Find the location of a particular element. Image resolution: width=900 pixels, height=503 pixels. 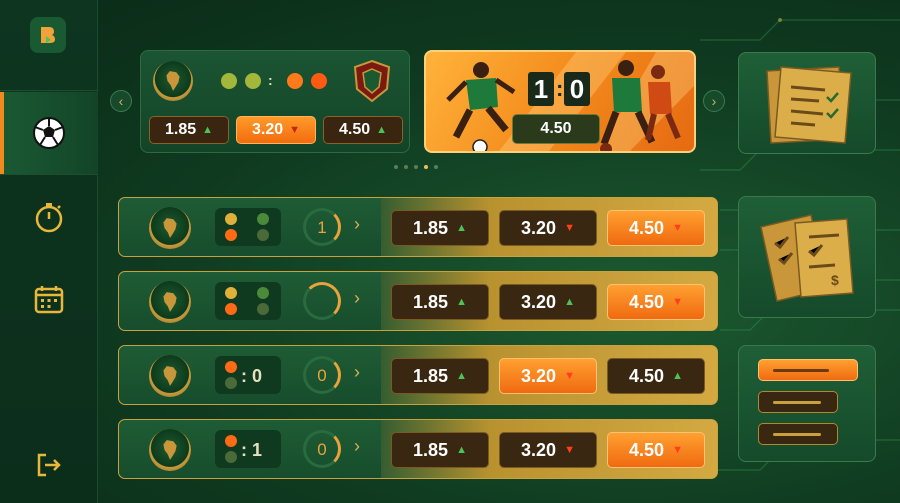

odd-button-home: 1.85 ▲ is located at coordinates (189, 130).